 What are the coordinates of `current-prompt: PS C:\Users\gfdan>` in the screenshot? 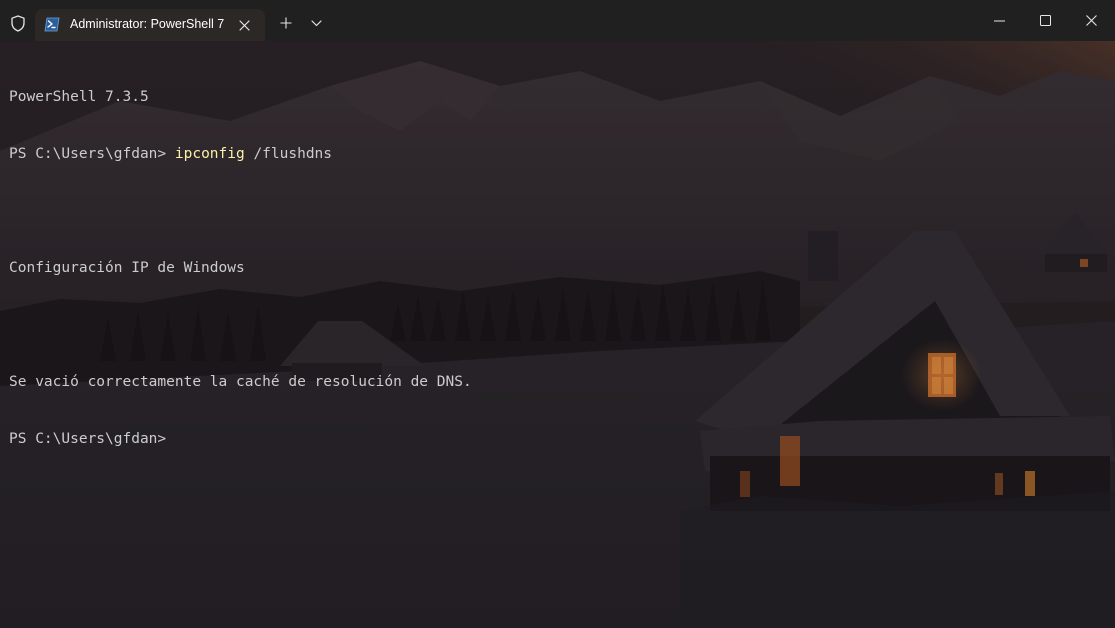 It's located at (88, 439).